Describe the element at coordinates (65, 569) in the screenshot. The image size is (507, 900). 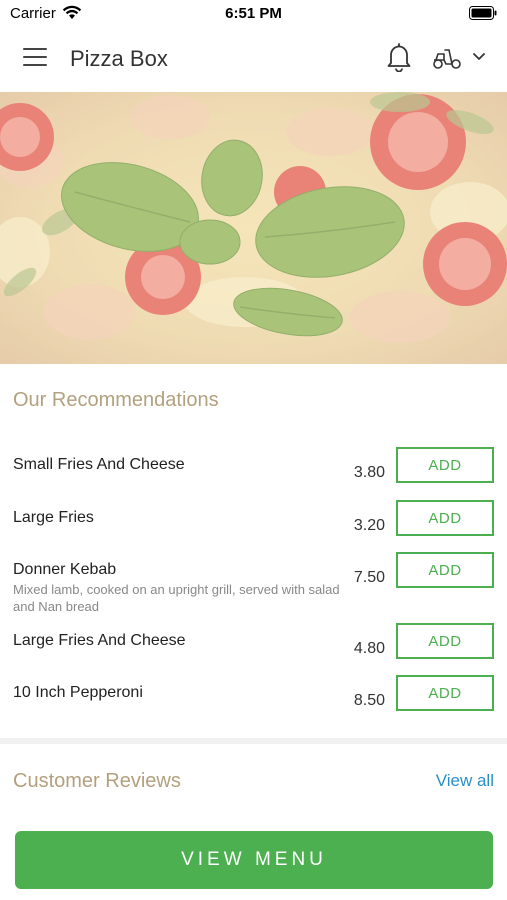
I see `item-name: Donner Kebab` at that location.